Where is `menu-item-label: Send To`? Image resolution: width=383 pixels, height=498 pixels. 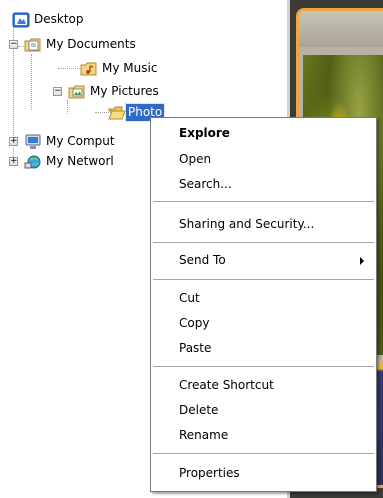 menu-item-label: Send To is located at coordinates (202, 260).